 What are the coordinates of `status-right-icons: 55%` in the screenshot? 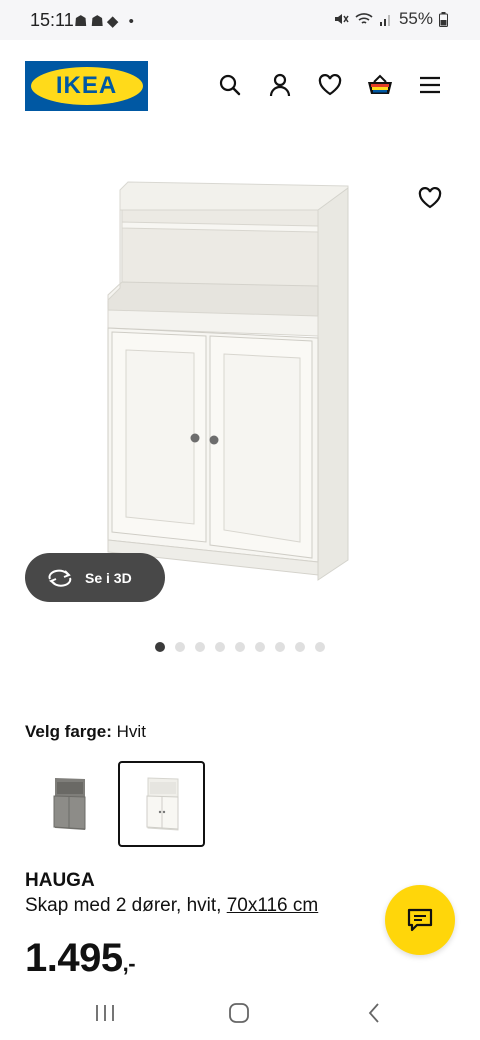 It's located at (390, 19).